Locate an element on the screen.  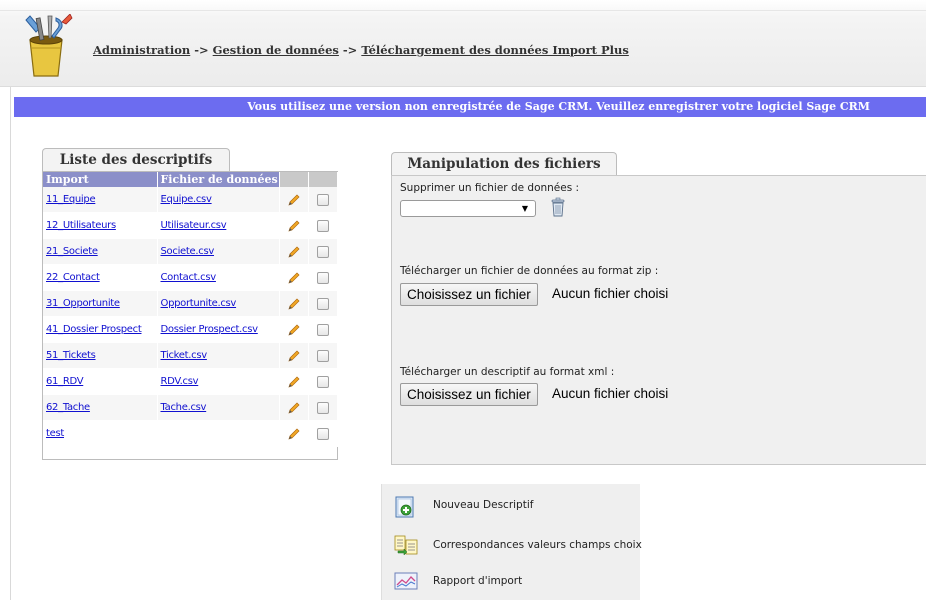
import-link: 61_RDV is located at coordinates (65, 381).